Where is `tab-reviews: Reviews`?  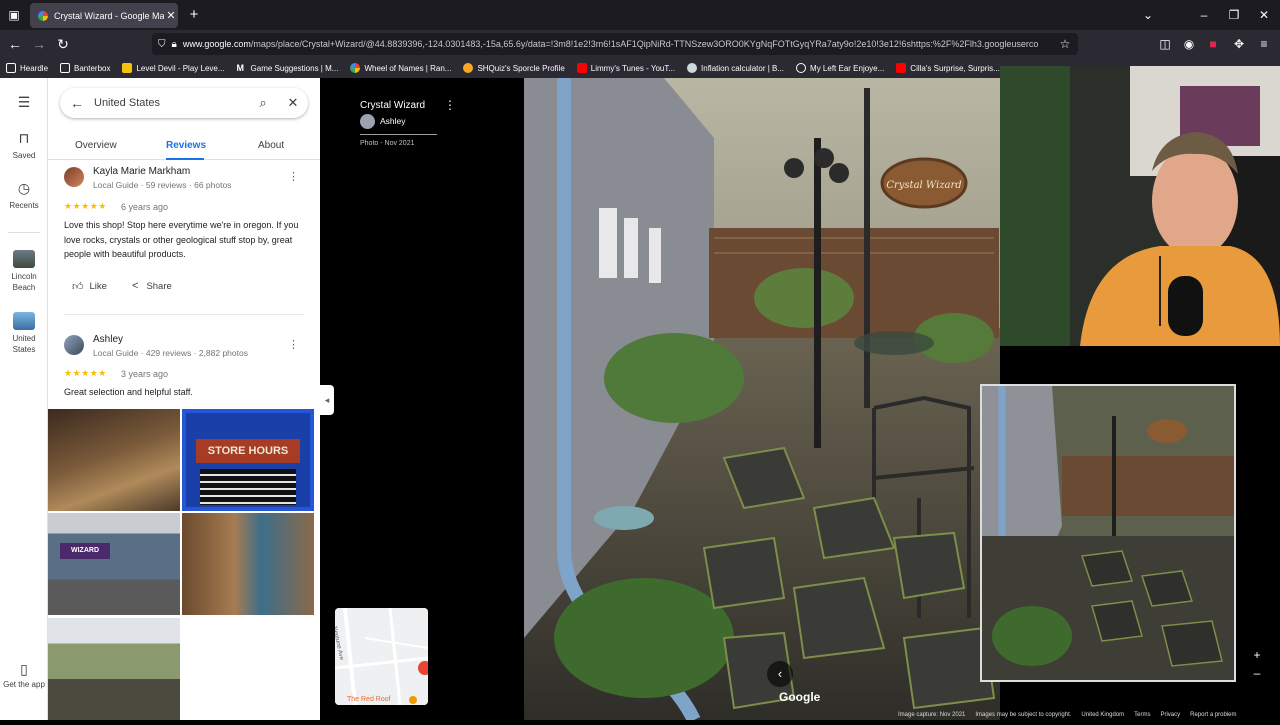 tab-reviews: Reviews is located at coordinates (186, 145).